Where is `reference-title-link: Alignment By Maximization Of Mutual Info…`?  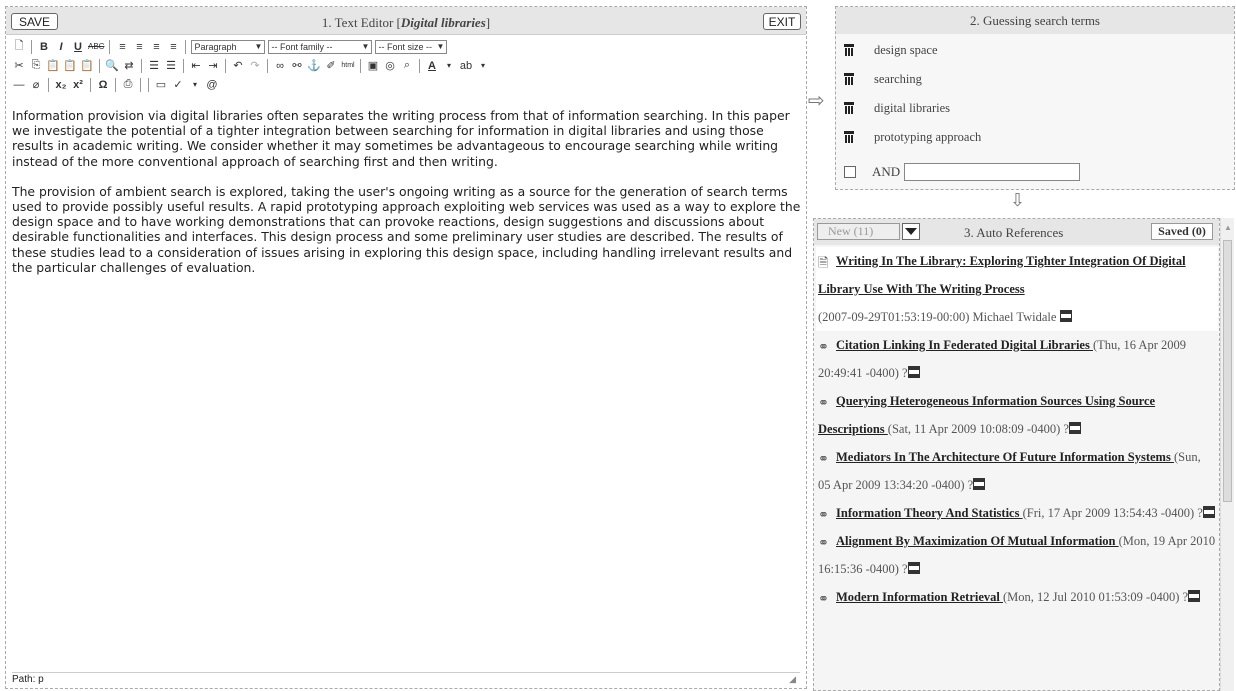 reference-title-link: Alignment By Maximization Of Mutual Info… is located at coordinates (977, 541).